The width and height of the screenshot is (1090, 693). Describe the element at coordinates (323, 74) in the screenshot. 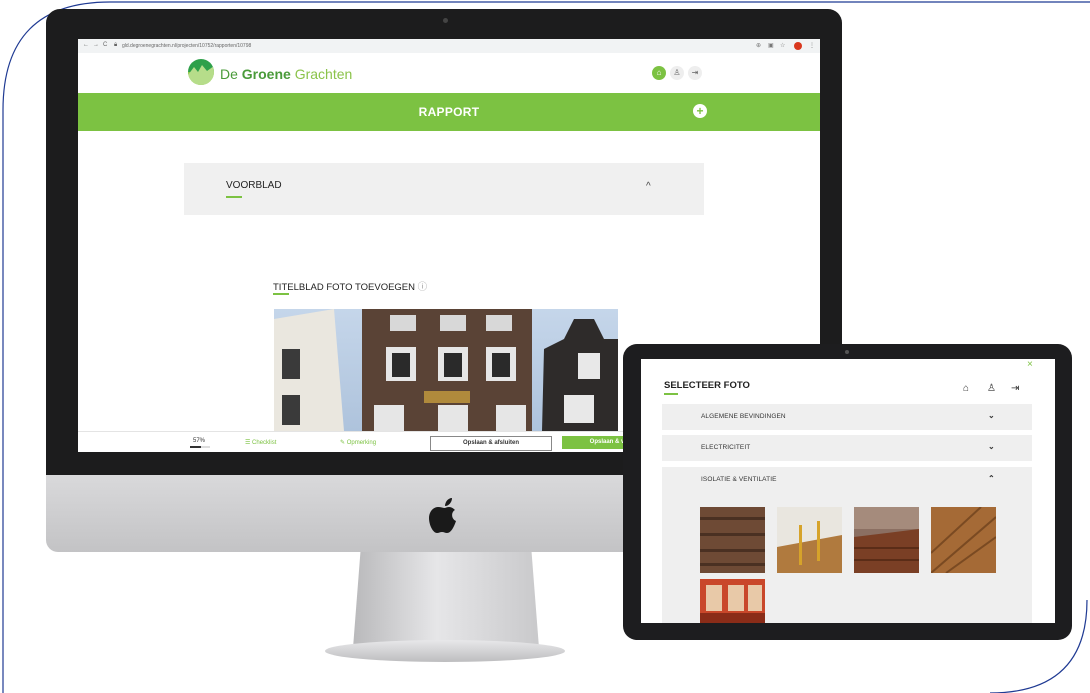

I see `logo-brand-post: Grachten` at that location.